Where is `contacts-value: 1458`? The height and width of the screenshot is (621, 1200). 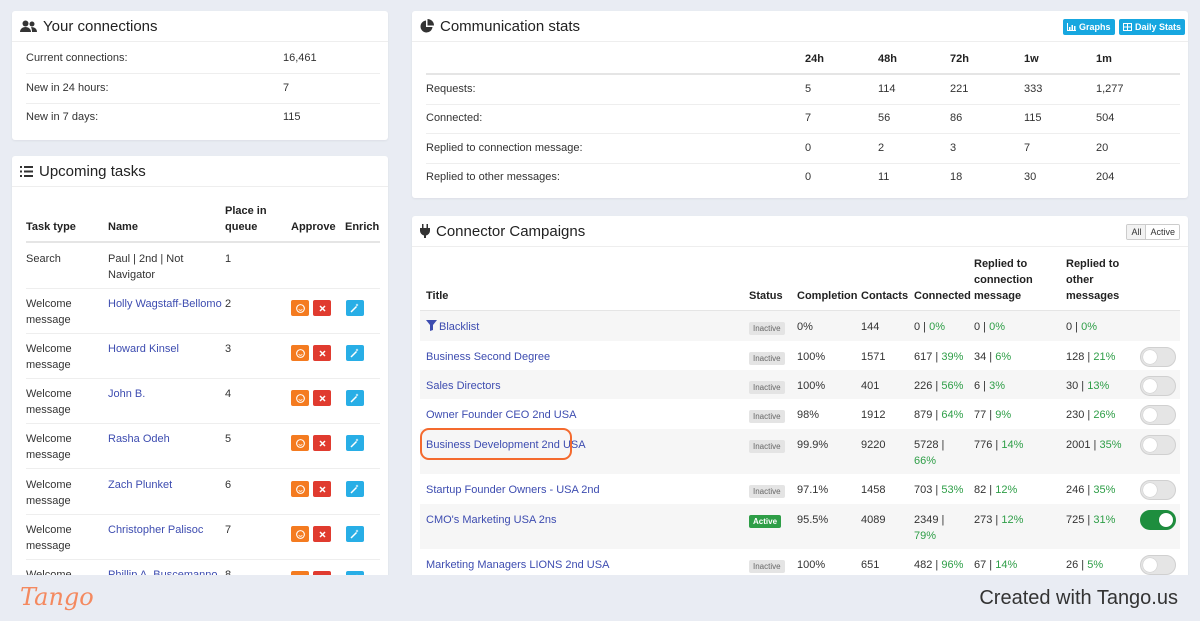 contacts-value: 1458 is located at coordinates (873, 490).